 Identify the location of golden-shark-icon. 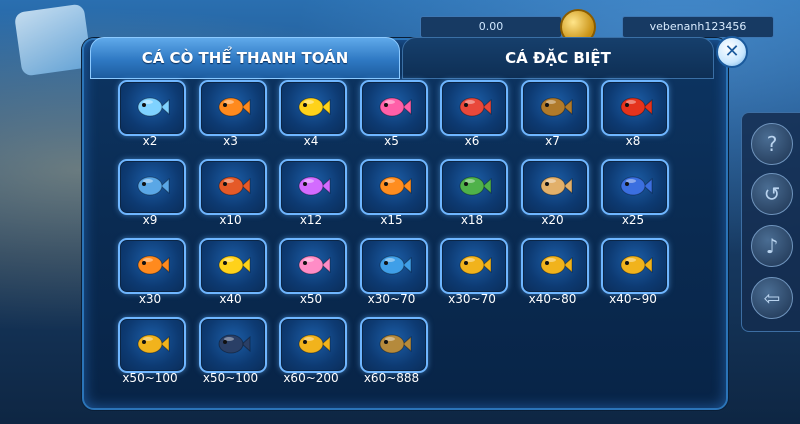
(153, 344).